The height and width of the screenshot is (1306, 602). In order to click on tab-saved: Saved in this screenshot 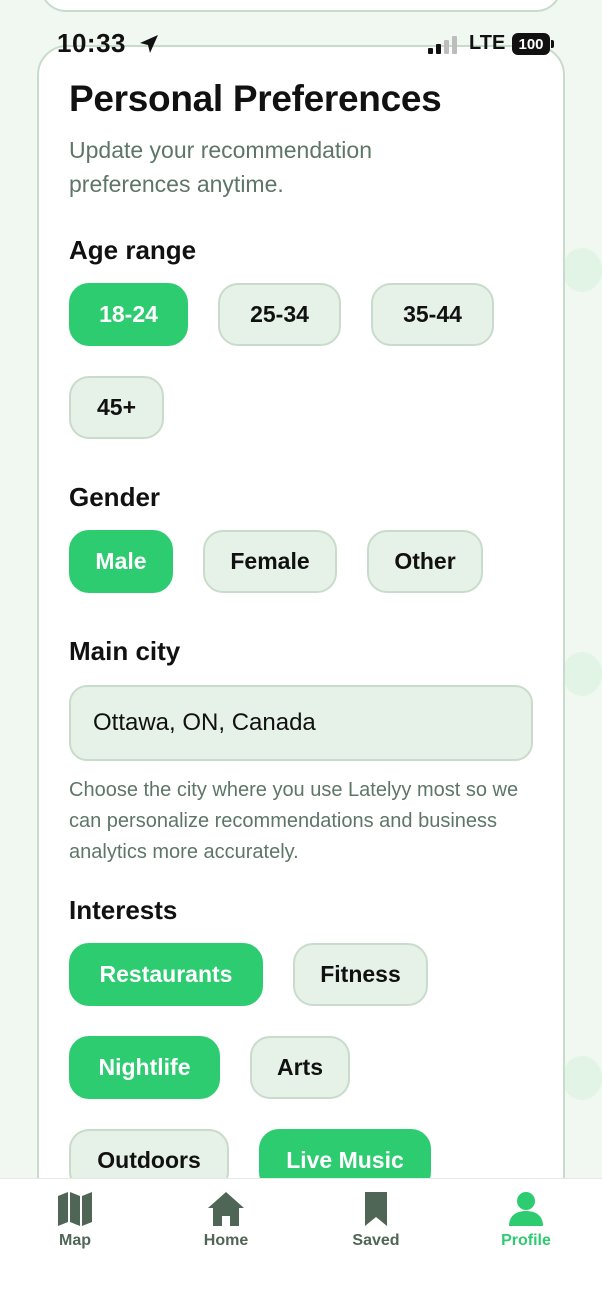, I will do `click(376, 1224)`.